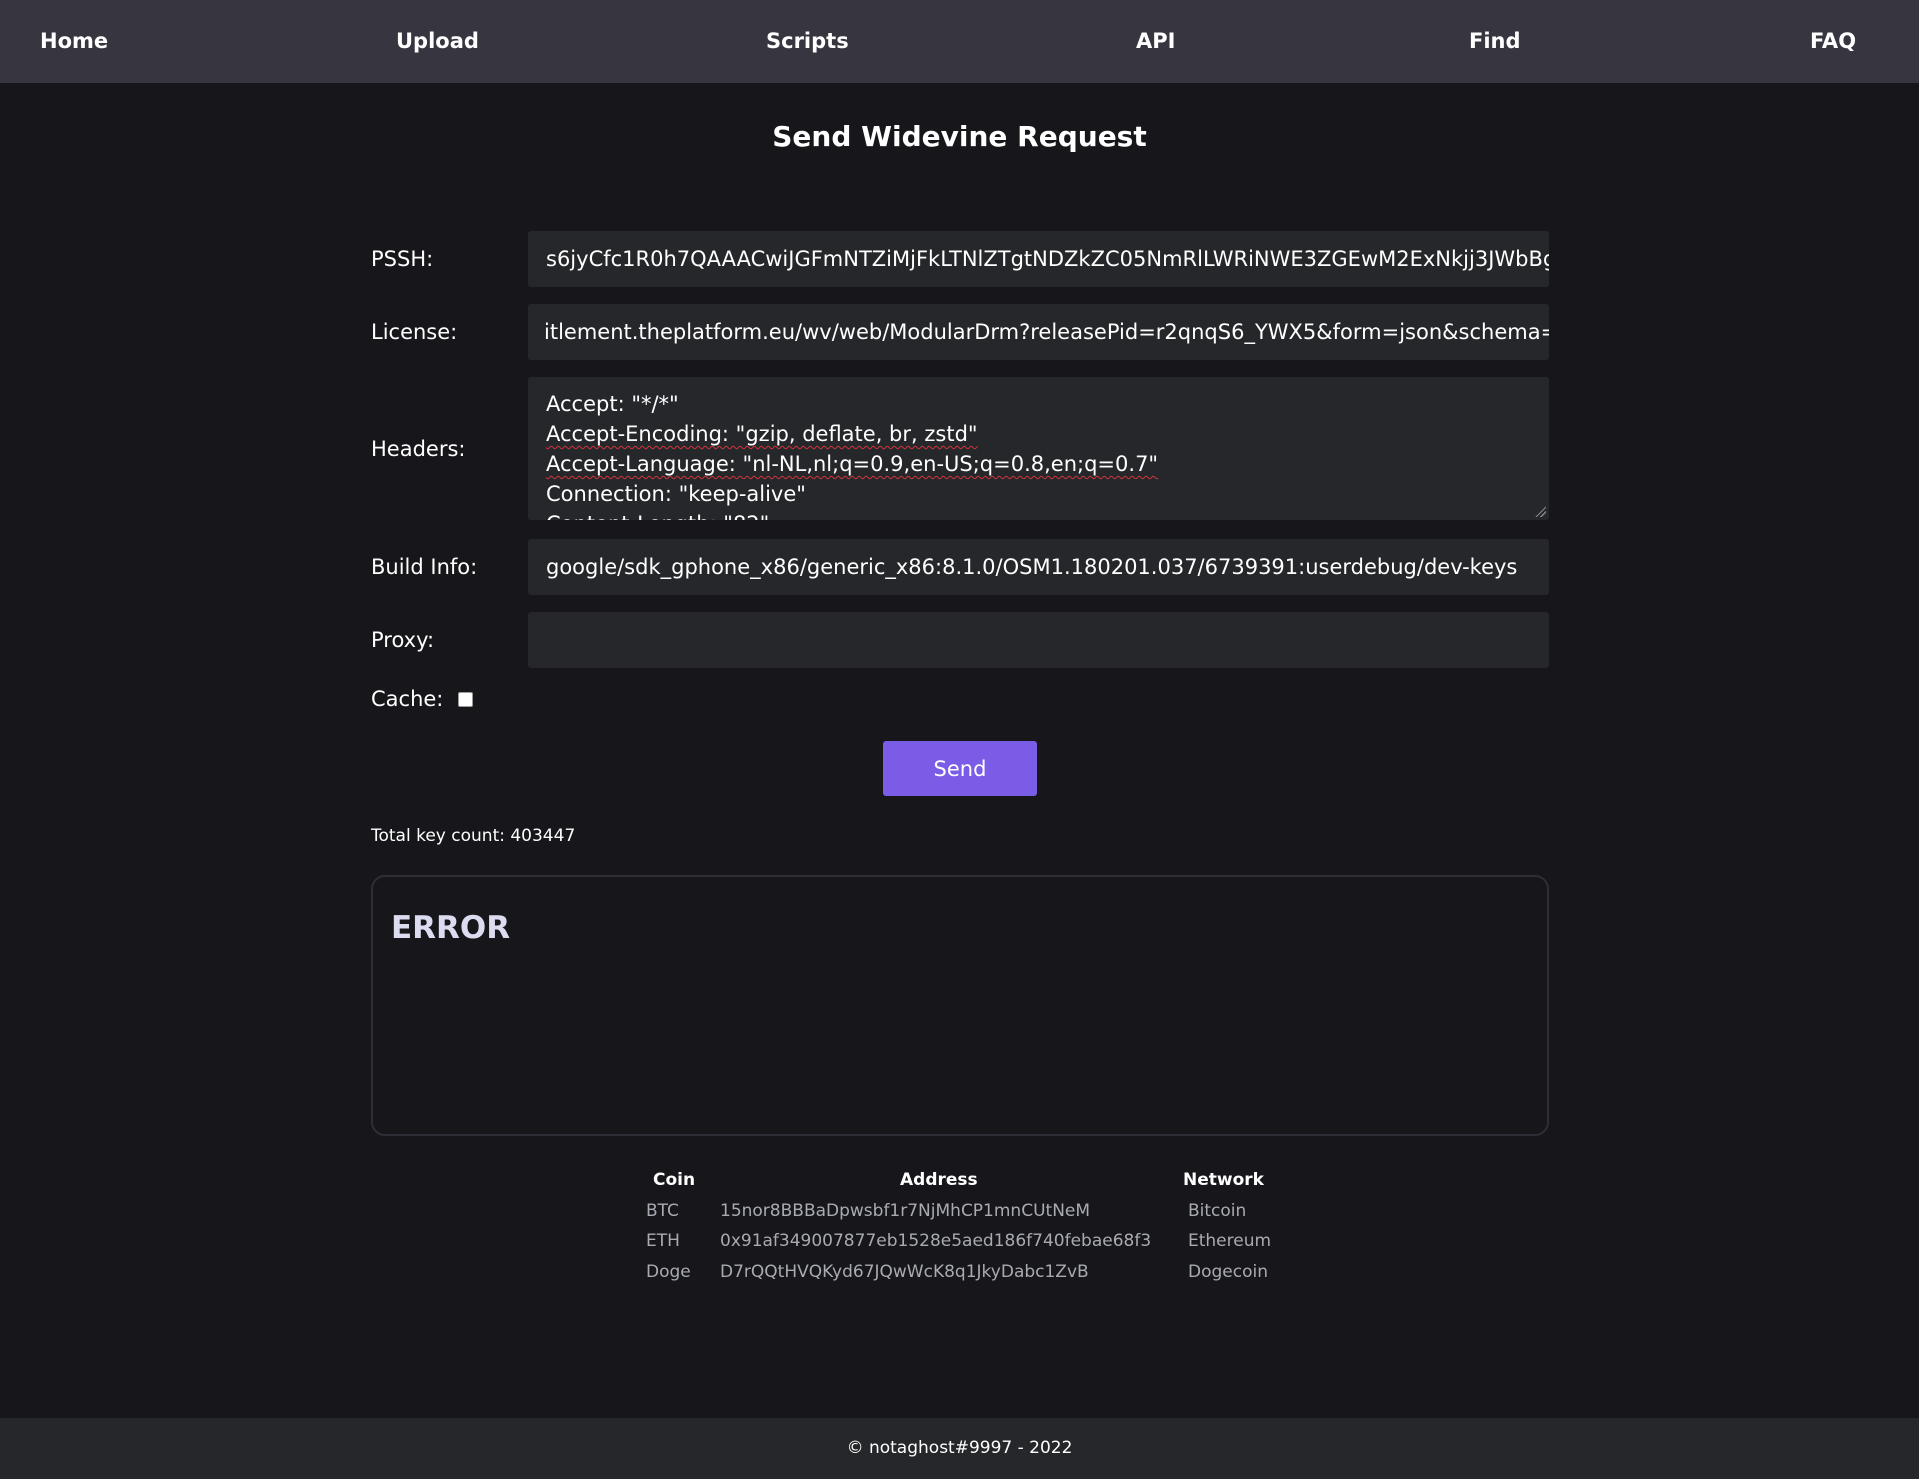 The width and height of the screenshot is (1919, 1479). What do you see at coordinates (904, 1272) in the screenshot?
I see `table-cell-address: D7rQQtHVQKyd67JQwWcK8q1JkyDabc1ZvB` at bounding box center [904, 1272].